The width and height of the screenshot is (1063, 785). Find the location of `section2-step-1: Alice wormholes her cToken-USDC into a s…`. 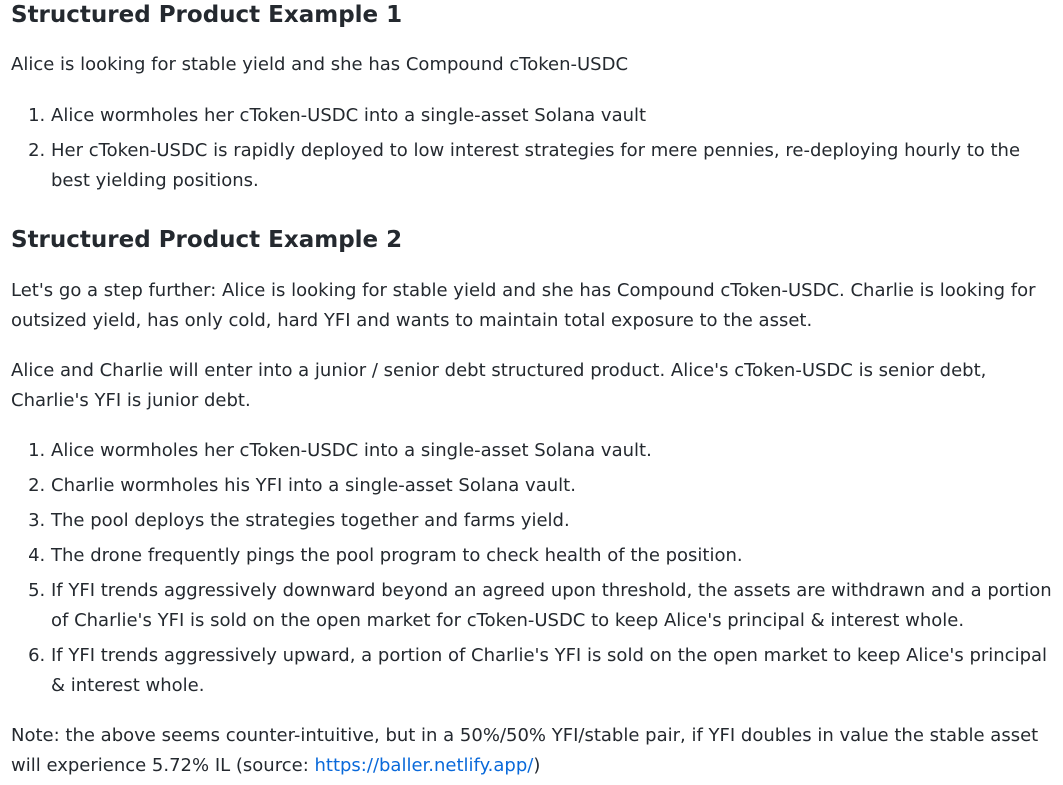

section2-step-1: Alice wormholes her cToken-USDC into a s… is located at coordinates (557, 451).